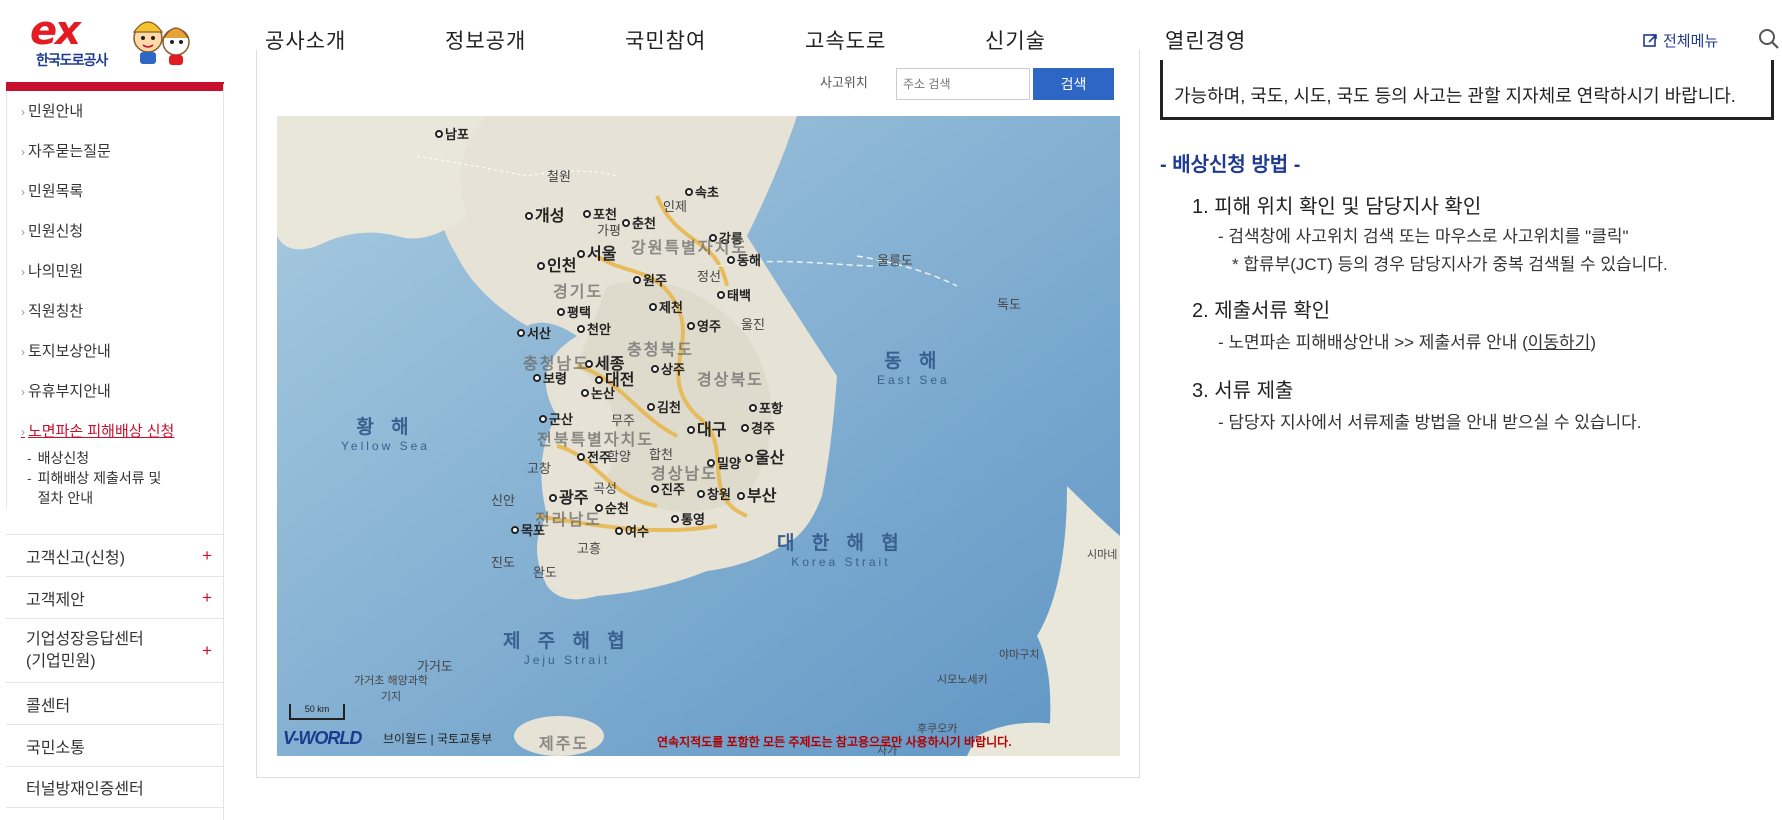 The width and height of the screenshot is (1782, 820). Describe the element at coordinates (841, 551) in the screenshot. I see `map-sea-label: 대 한 해 협 Korea Strait` at that location.